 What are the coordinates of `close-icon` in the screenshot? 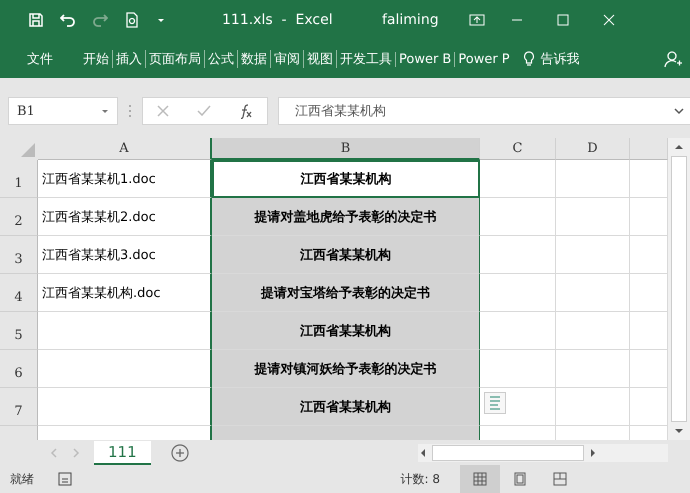 It's located at (608, 20).